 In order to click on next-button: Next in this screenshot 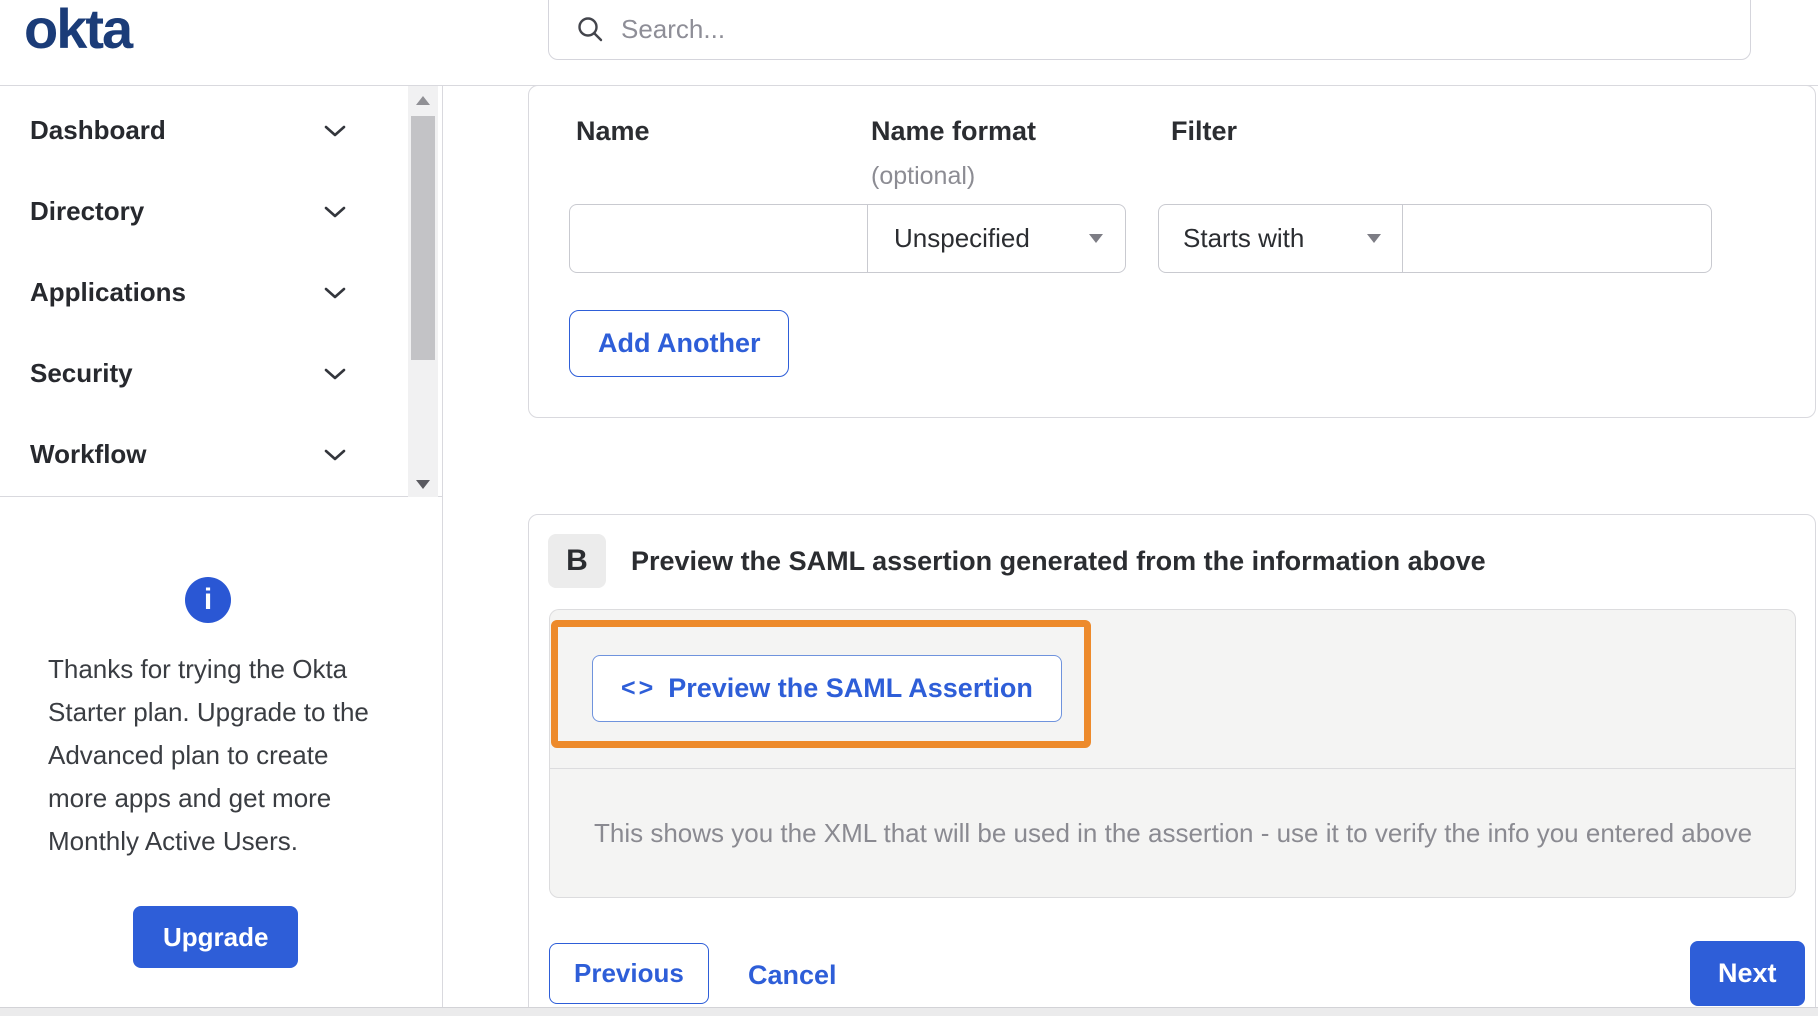, I will do `click(1747, 973)`.